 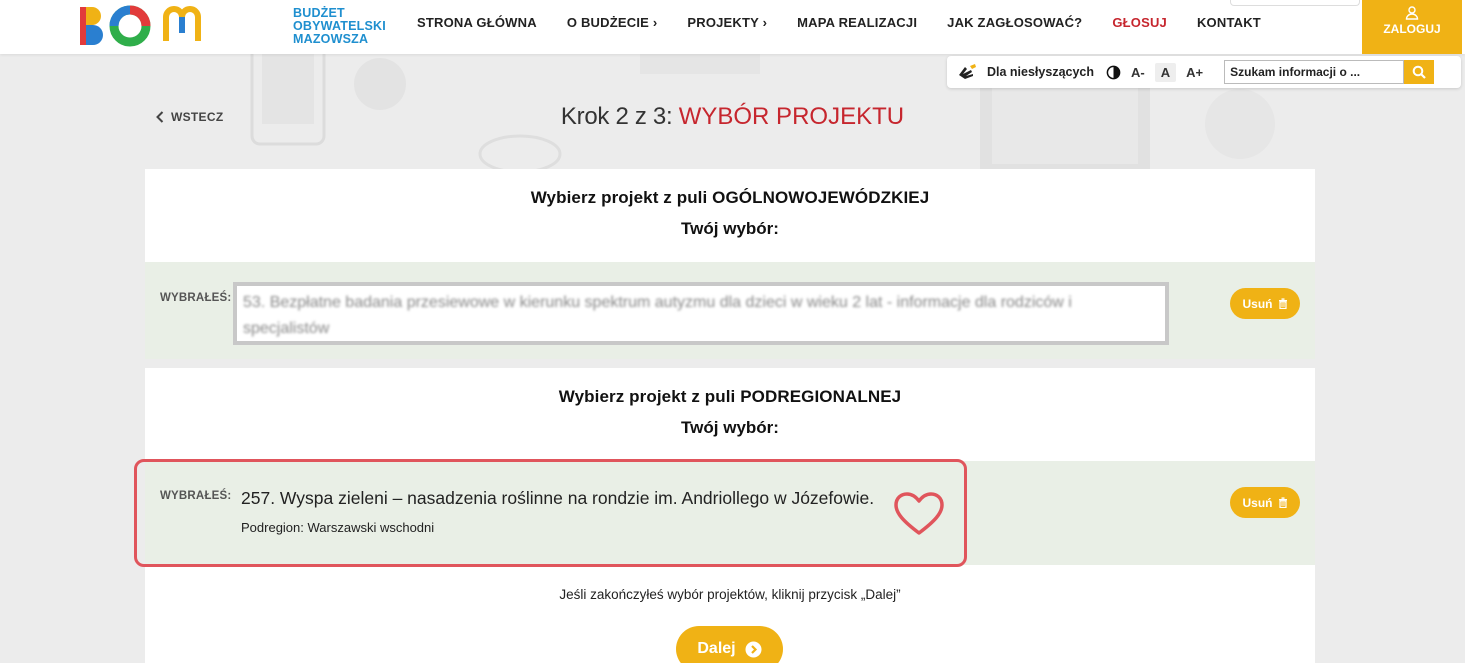 What do you see at coordinates (727, 22) in the screenshot?
I see `nav-item-projects: PROJEKTY ›` at bounding box center [727, 22].